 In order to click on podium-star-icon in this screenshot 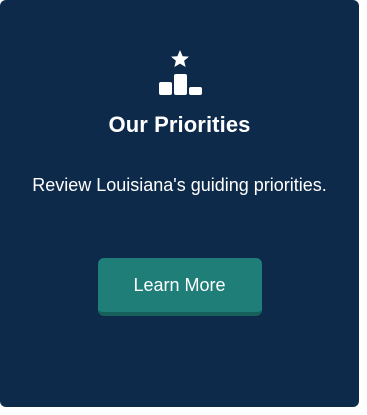, I will do `click(180, 74)`.